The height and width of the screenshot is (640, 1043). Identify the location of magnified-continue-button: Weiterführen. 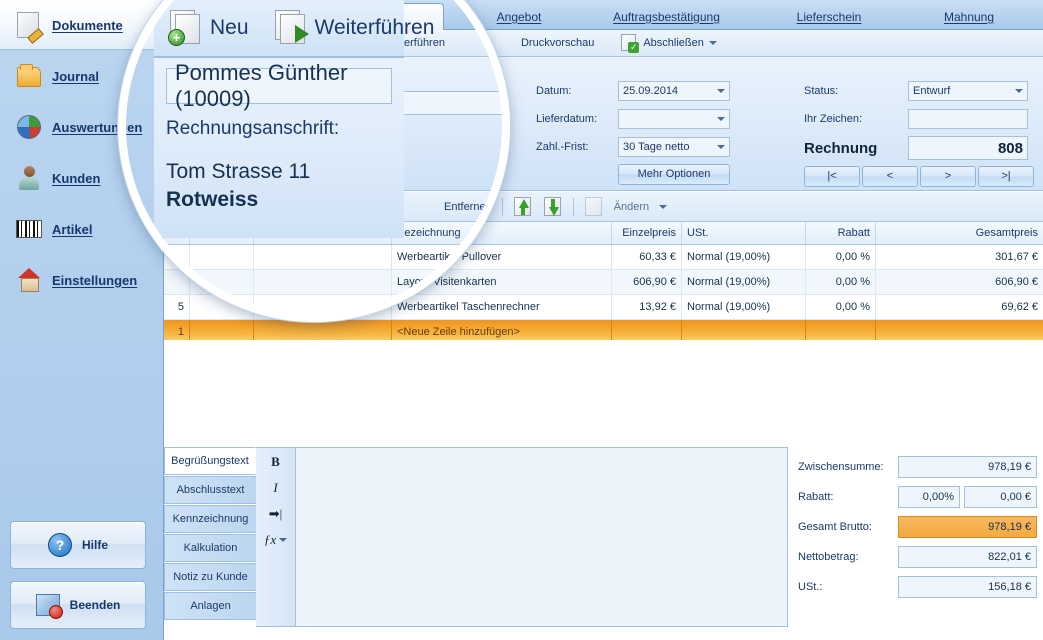
(354, 28).